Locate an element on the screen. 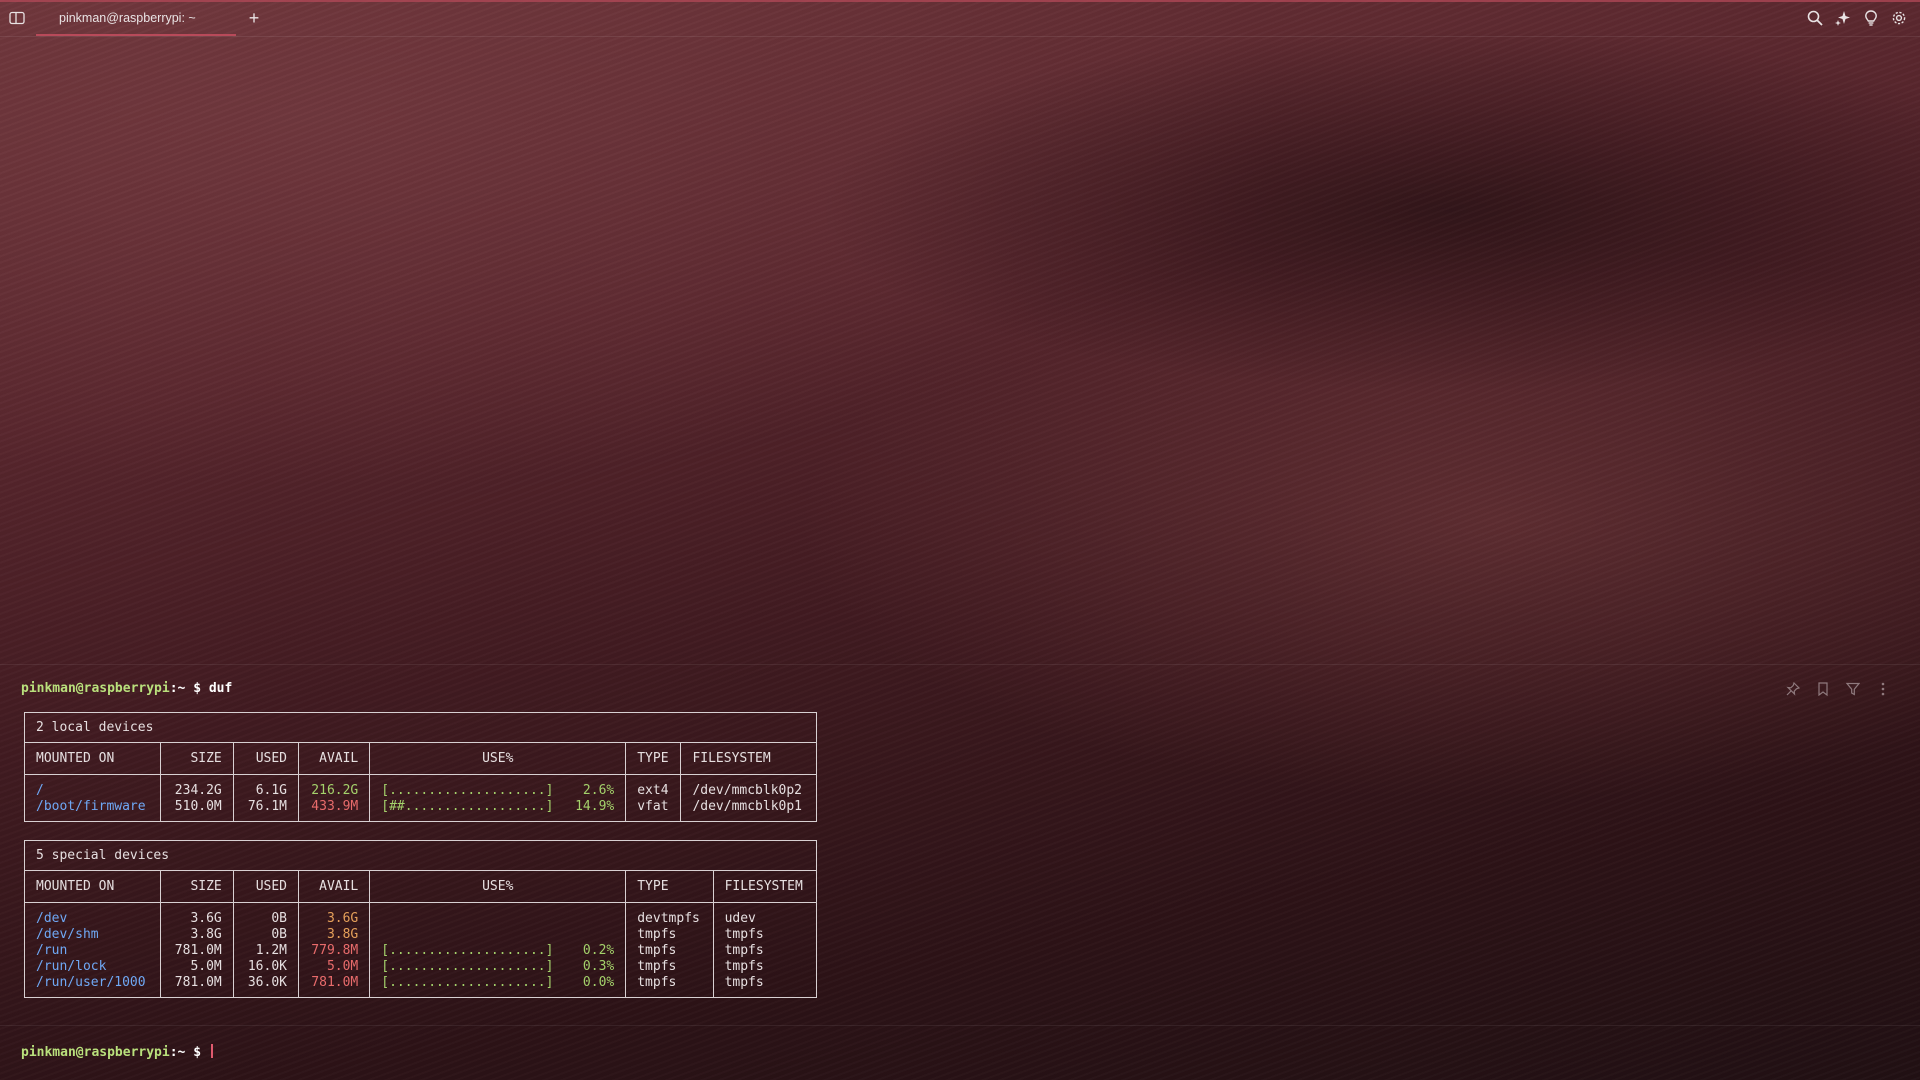  tab-bar: pinkman@raspberrypi: ~ + is located at coordinates (960, 18).